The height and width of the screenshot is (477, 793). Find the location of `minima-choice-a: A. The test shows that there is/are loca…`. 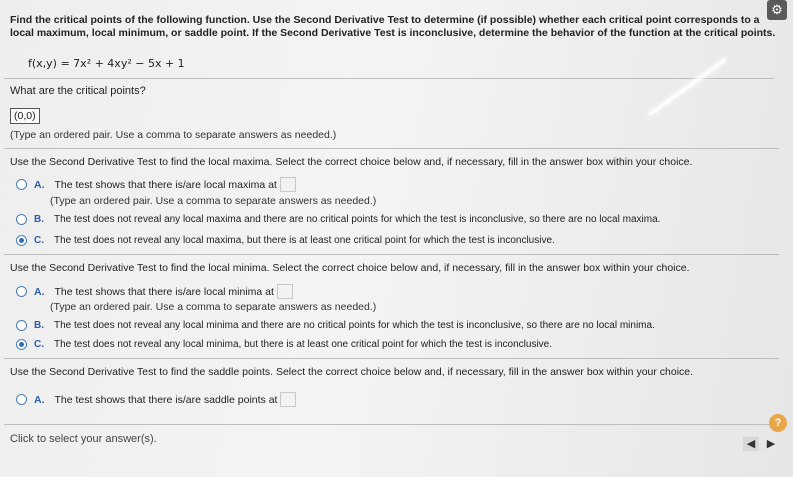

minima-choice-a: A. The test shows that there is/are loca… is located at coordinates (154, 291).